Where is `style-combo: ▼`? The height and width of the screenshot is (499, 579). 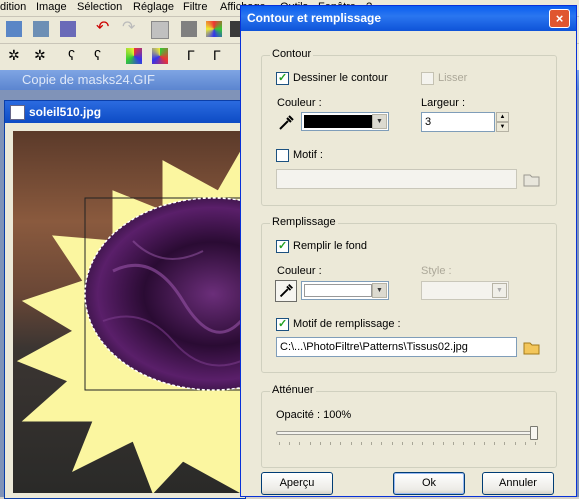
style-combo: ▼ is located at coordinates (465, 290).